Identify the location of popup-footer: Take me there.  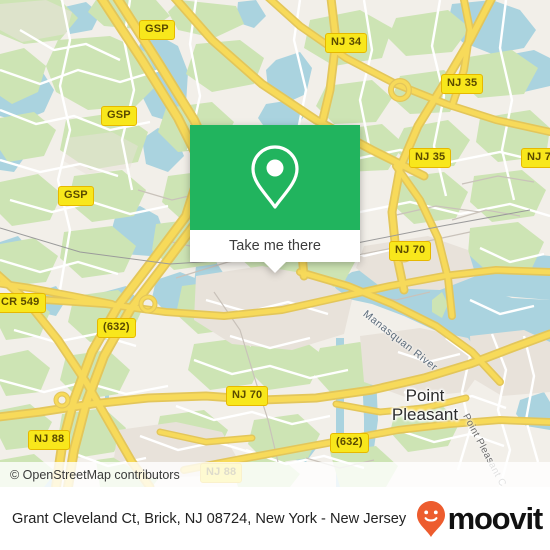
(275, 251).